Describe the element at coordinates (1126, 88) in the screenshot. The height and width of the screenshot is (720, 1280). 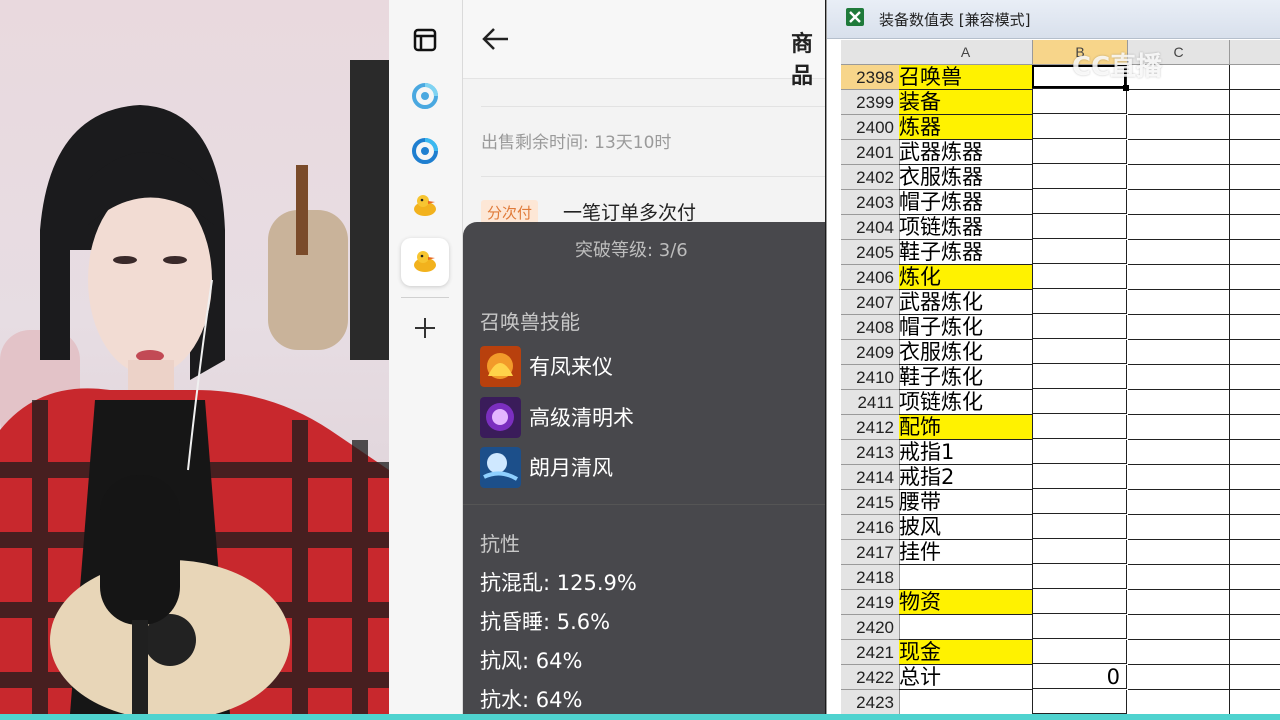
I see `fill-handle` at that location.